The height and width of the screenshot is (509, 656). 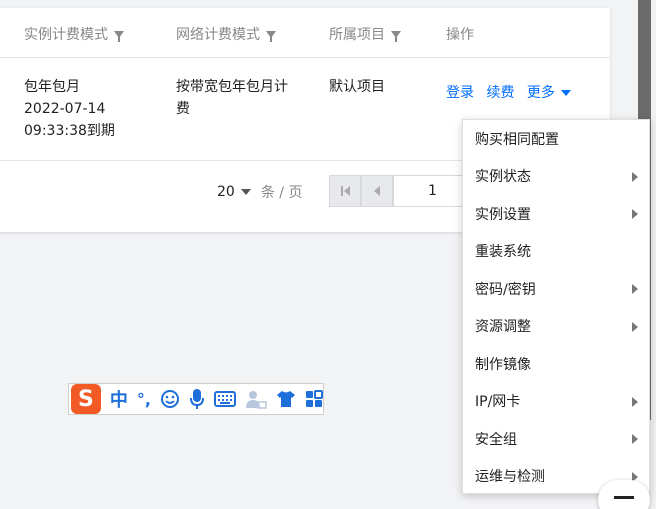 What do you see at coordinates (498, 402) in the screenshot?
I see `menu-item-label: IP/网卡` at bounding box center [498, 402].